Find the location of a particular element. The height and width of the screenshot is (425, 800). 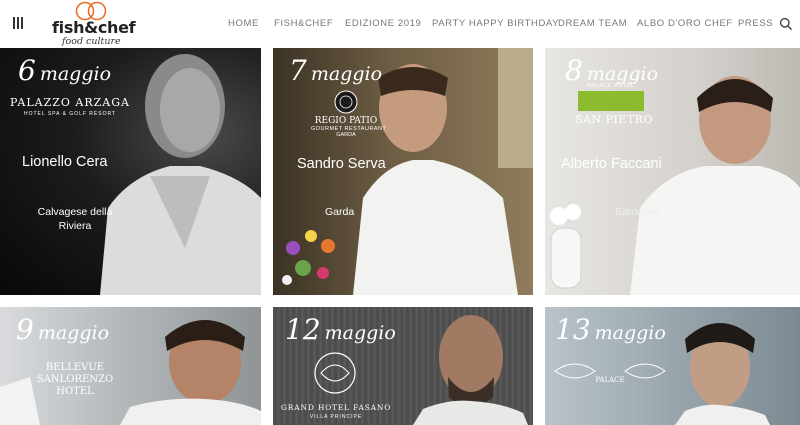

hotel-logo: GRAND HOTEL FASANO VILLA PRINCIPE is located at coordinates (336, 411).